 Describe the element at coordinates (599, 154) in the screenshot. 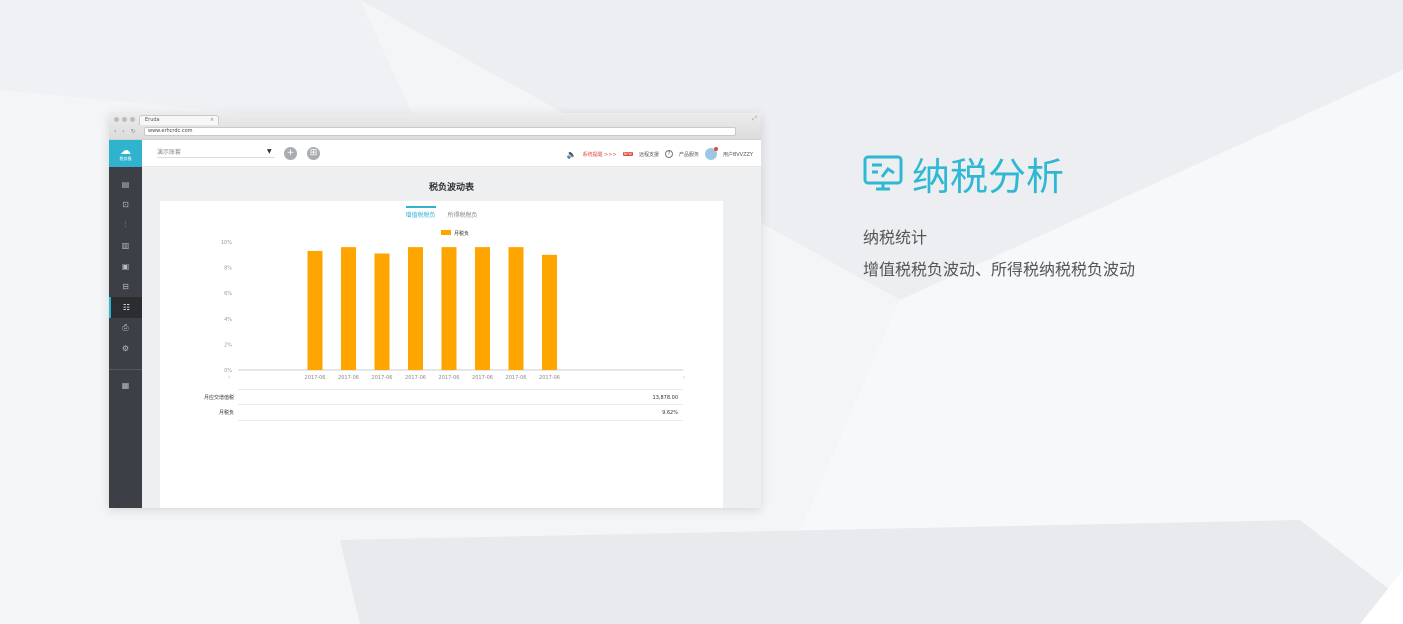

I see `notice-link: 系统提醒 >>>` at that location.